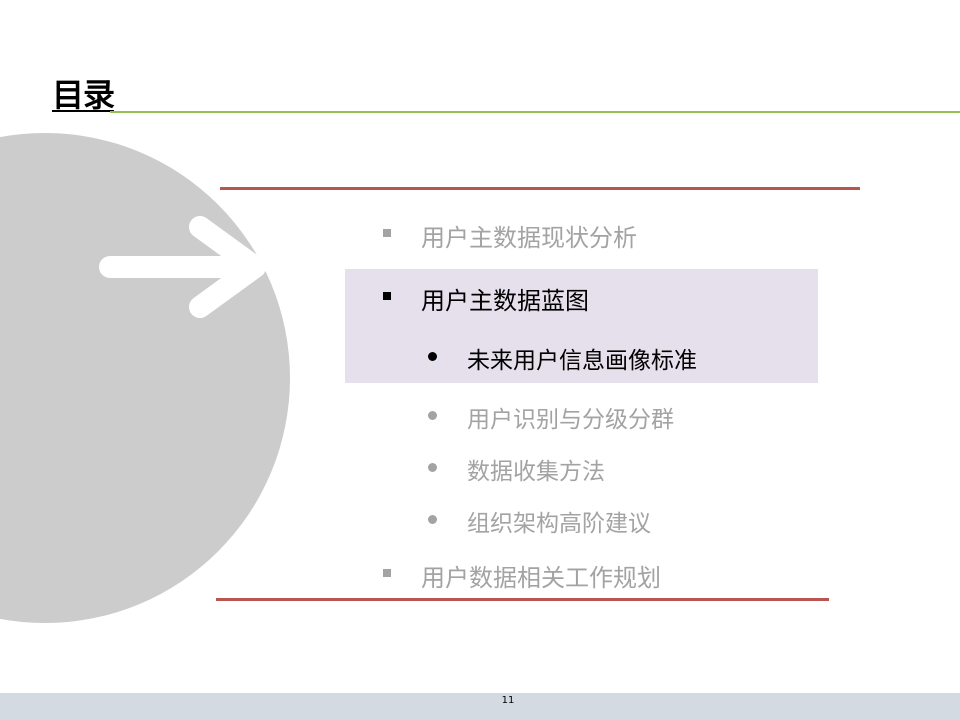 The height and width of the screenshot is (720, 960). Describe the element at coordinates (570, 420) in the screenshot. I see `toc-item-label: 用户识别与分级分群` at that location.